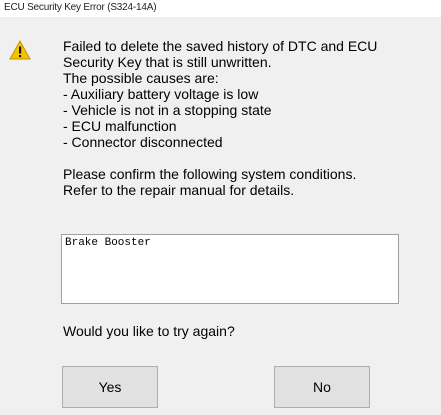 The height and width of the screenshot is (415, 441). Describe the element at coordinates (220, 8) in the screenshot. I see `title-bar: ECU Security Key Error (S324-14A)` at that location.